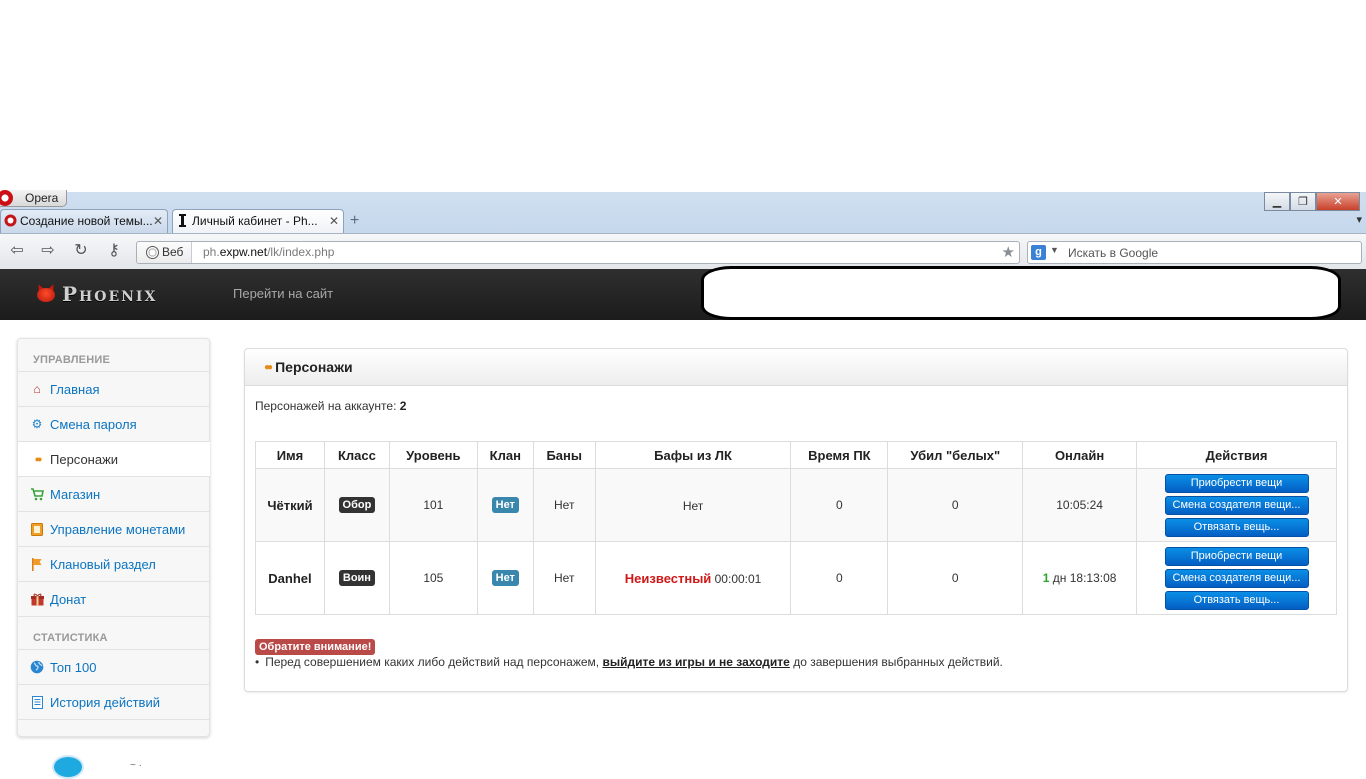  What do you see at coordinates (668, 578) in the screenshot?
I see `buff-name: Неизвестный` at bounding box center [668, 578].